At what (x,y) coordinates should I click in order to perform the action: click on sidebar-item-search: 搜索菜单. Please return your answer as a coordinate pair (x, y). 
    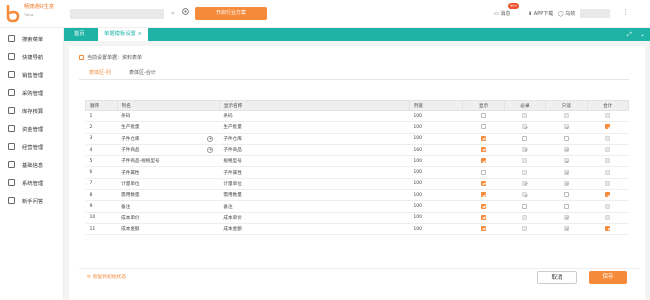
    Looking at the image, I should click on (32, 39).